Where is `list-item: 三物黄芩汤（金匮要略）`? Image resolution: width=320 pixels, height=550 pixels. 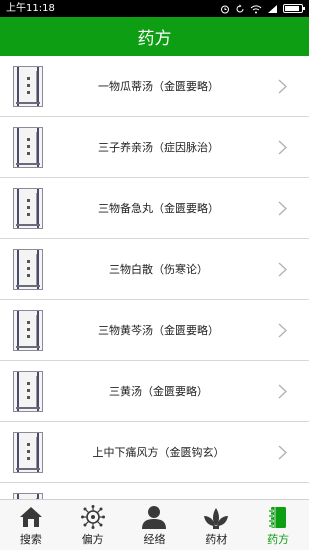 list-item: 三物黄芩汤（金匮要略） is located at coordinates (154, 330).